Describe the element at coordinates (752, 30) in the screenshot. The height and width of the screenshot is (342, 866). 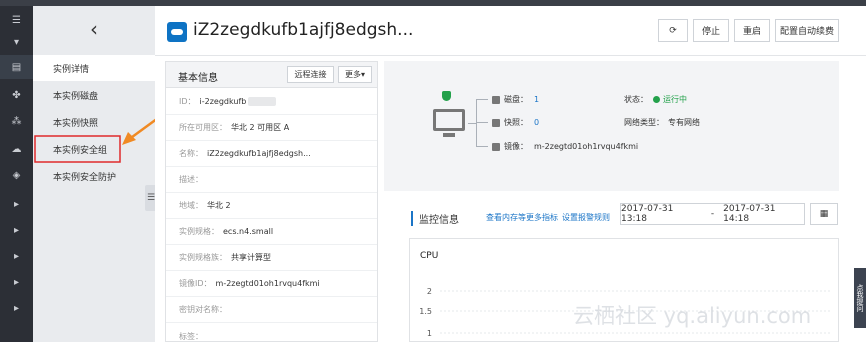
I see `restart-button: 重启` at that location.